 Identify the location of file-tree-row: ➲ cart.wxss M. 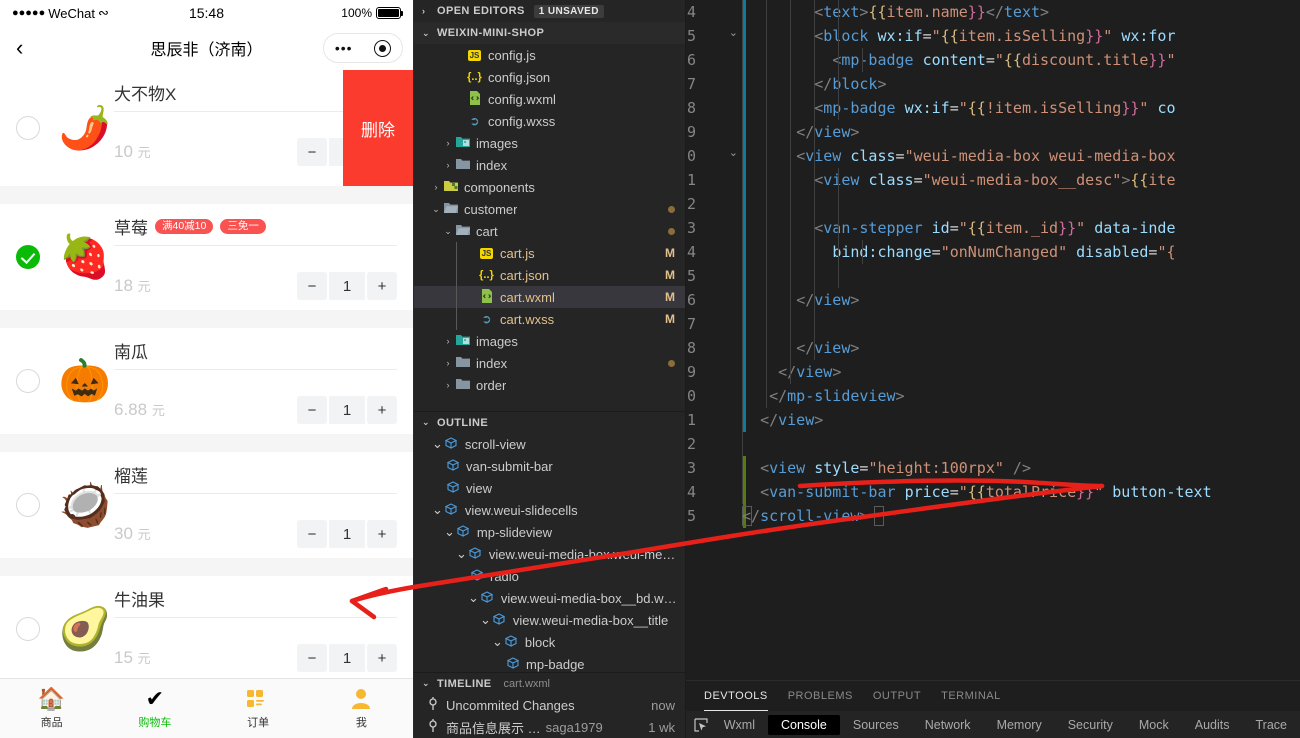
(549, 319).